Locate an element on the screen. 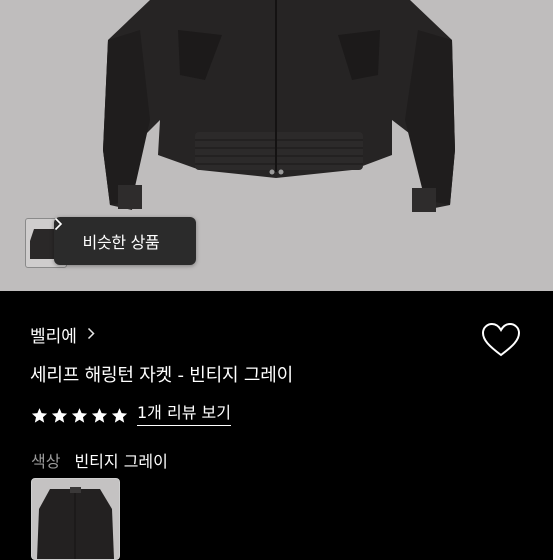  jacket-thumbnail is located at coordinates (75, 523).